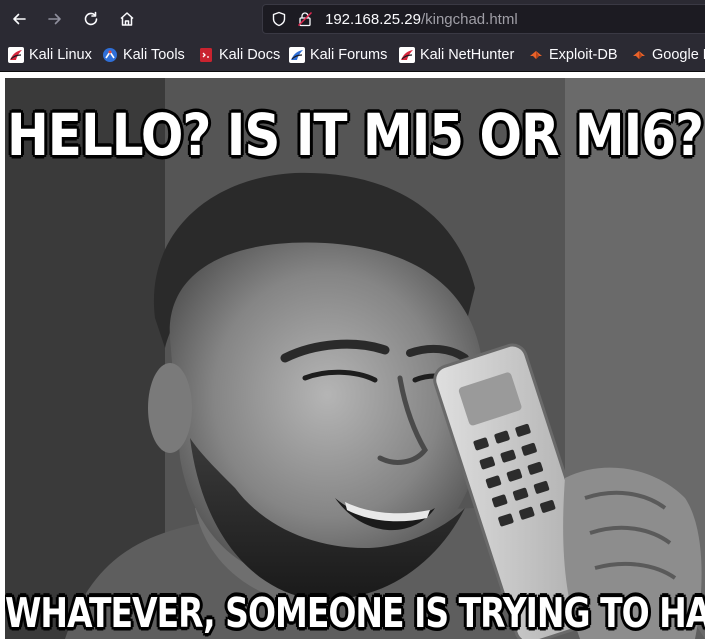  Describe the element at coordinates (305, 19) in the screenshot. I see `lock-icon` at that location.